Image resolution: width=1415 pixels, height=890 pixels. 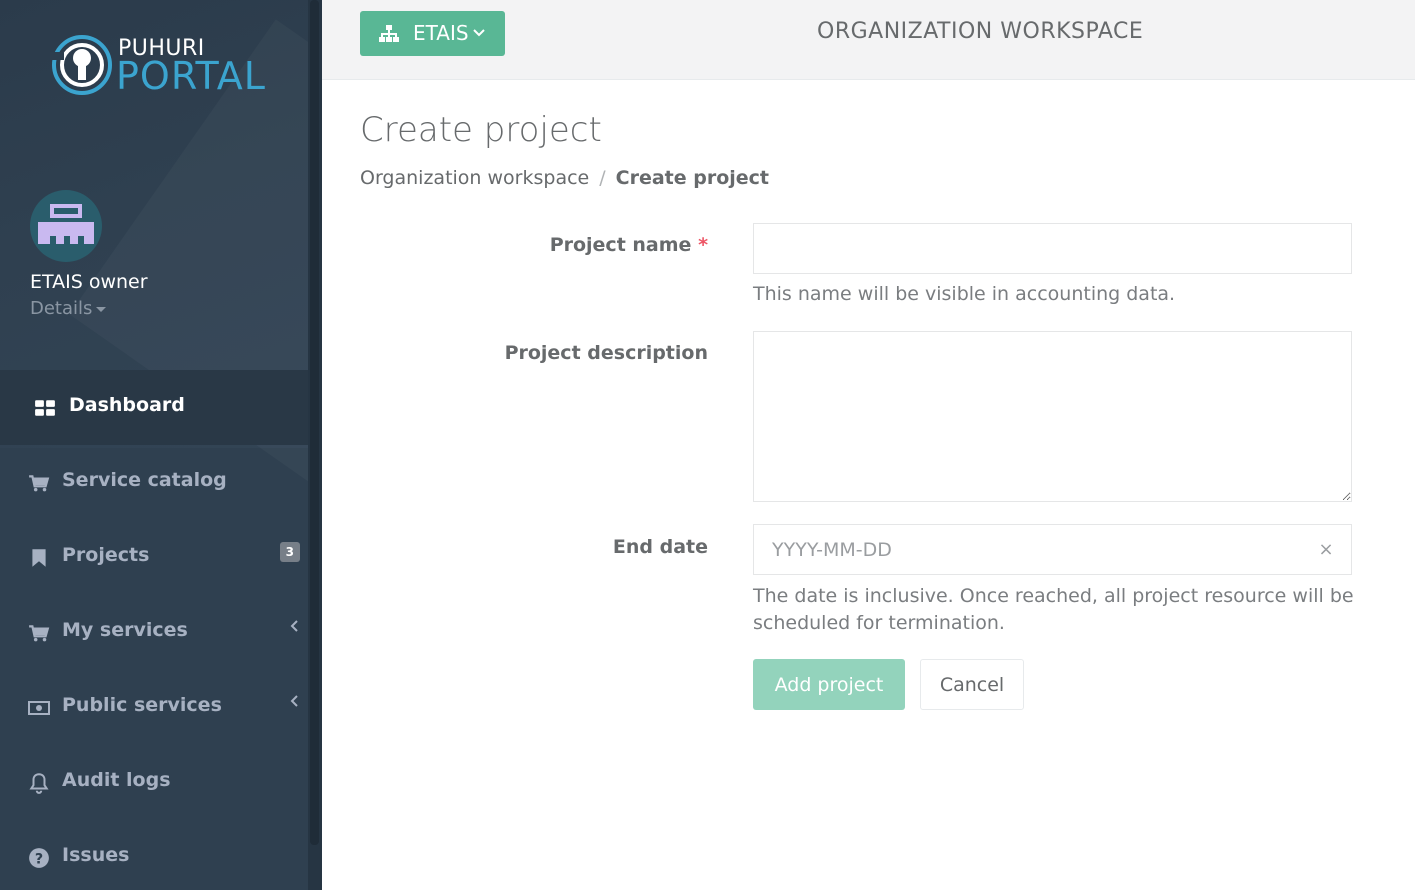 I want to click on project-name-label: Project name *, so click(x=528, y=245).